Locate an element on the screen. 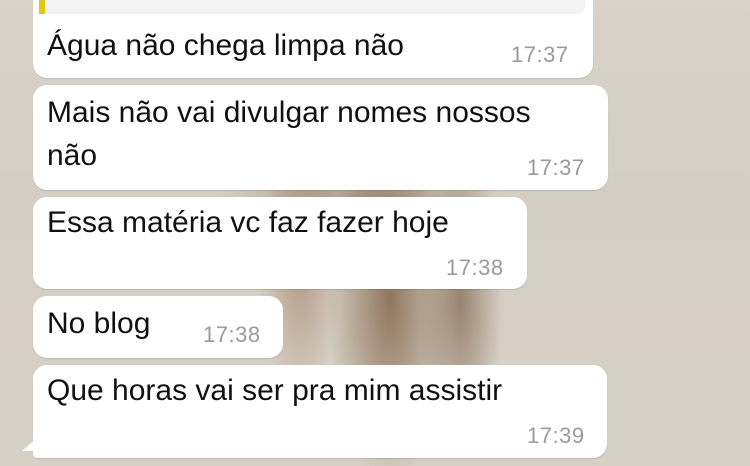 The height and width of the screenshot is (466, 750). message-text-line-2: não is located at coordinates (72, 155).